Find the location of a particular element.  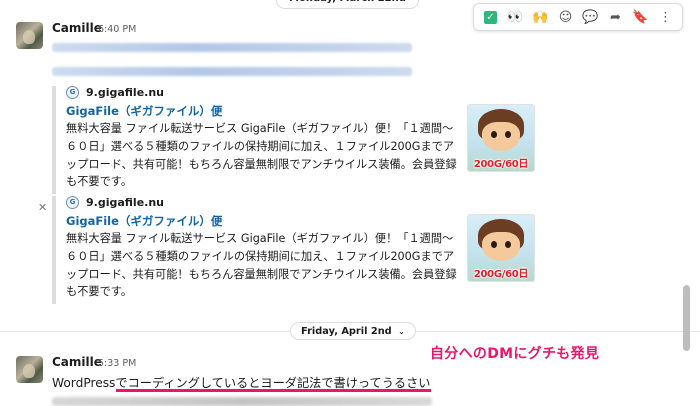

date-divider-top: Monday, March 22nd is located at coordinates (347, 4).